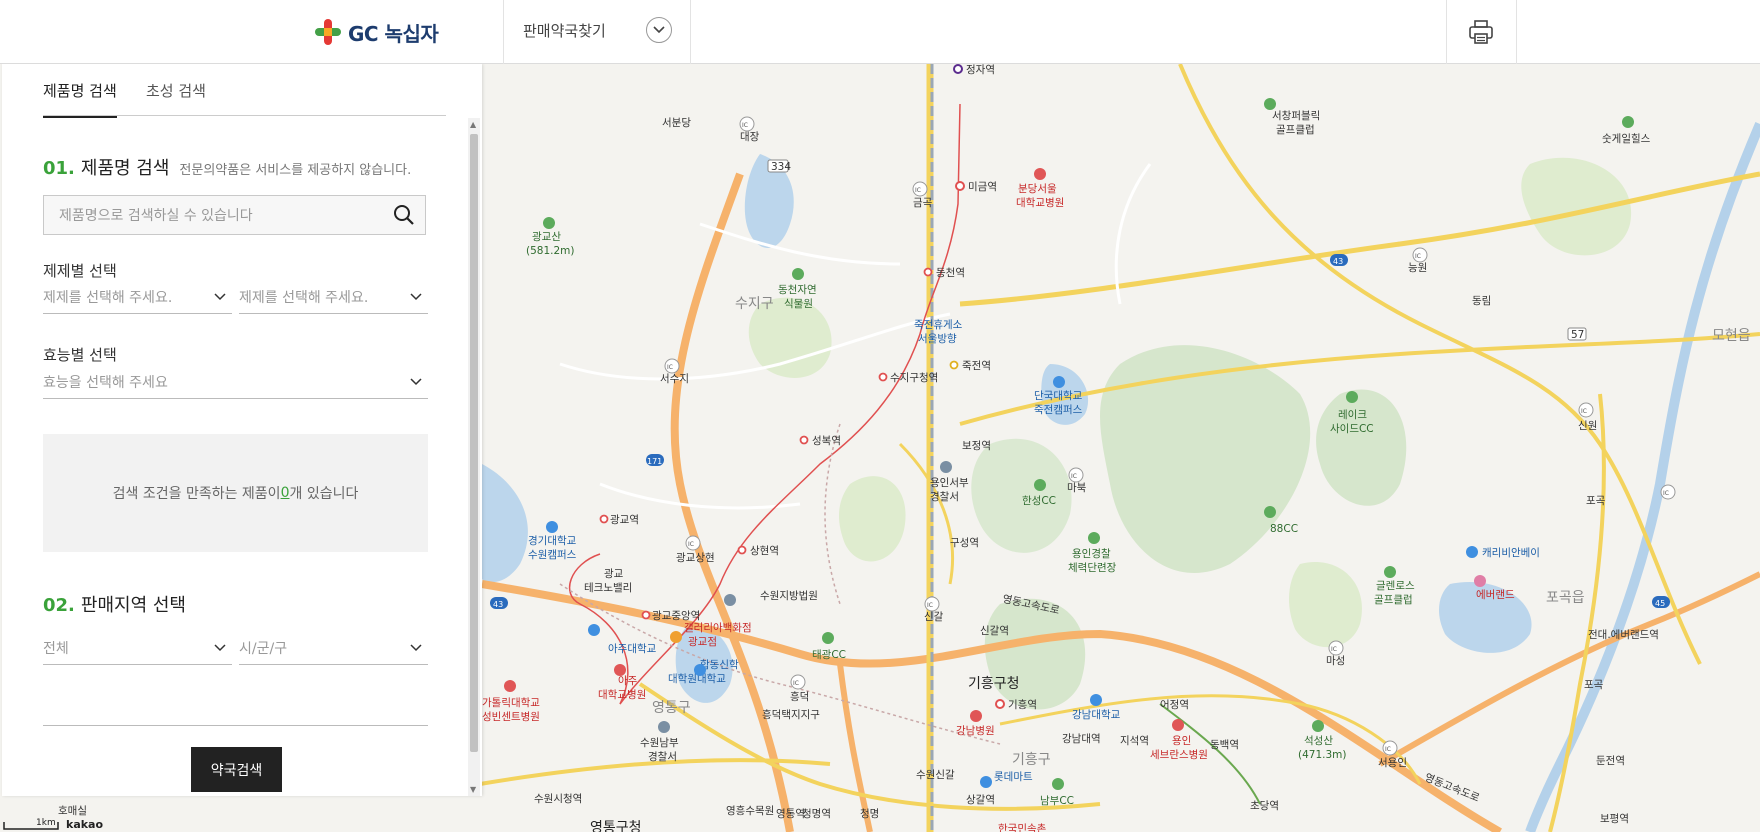 Image resolution: width=1760 pixels, height=832 pixels. I want to click on map-label: 대학교병원, so click(622, 695).